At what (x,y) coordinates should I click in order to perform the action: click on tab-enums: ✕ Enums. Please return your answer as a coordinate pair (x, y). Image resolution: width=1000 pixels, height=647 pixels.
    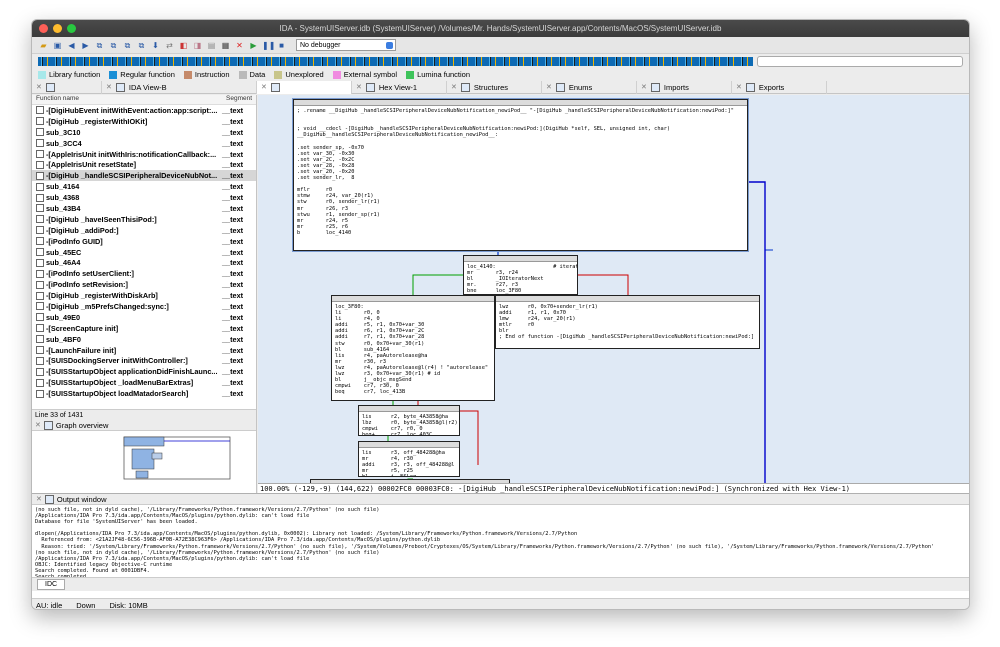
    Looking at the image, I should click on (589, 87).